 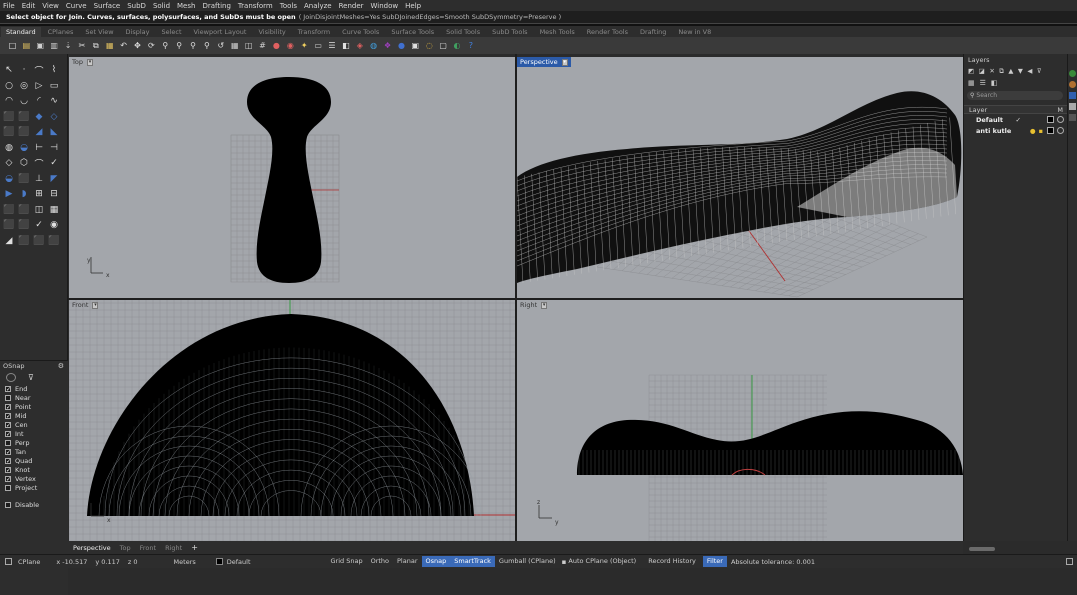 What do you see at coordinates (1018, 120) in the screenshot?
I see `current-layer-check-icon: ✓` at bounding box center [1018, 120].